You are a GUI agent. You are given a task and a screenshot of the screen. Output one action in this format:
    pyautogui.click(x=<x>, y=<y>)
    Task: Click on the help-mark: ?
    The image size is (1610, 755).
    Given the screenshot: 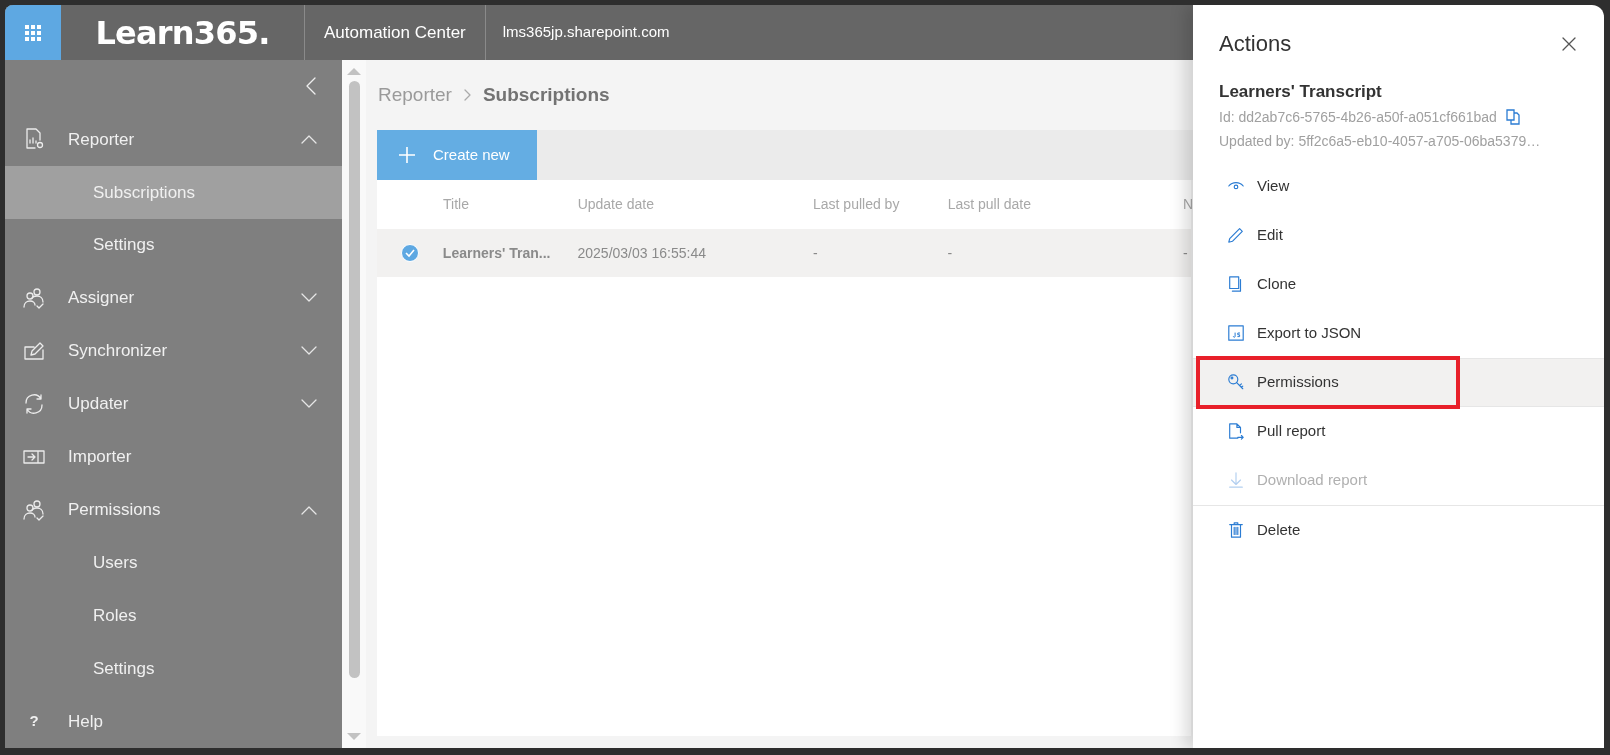 What is the action you would take?
    pyautogui.click(x=34, y=721)
    